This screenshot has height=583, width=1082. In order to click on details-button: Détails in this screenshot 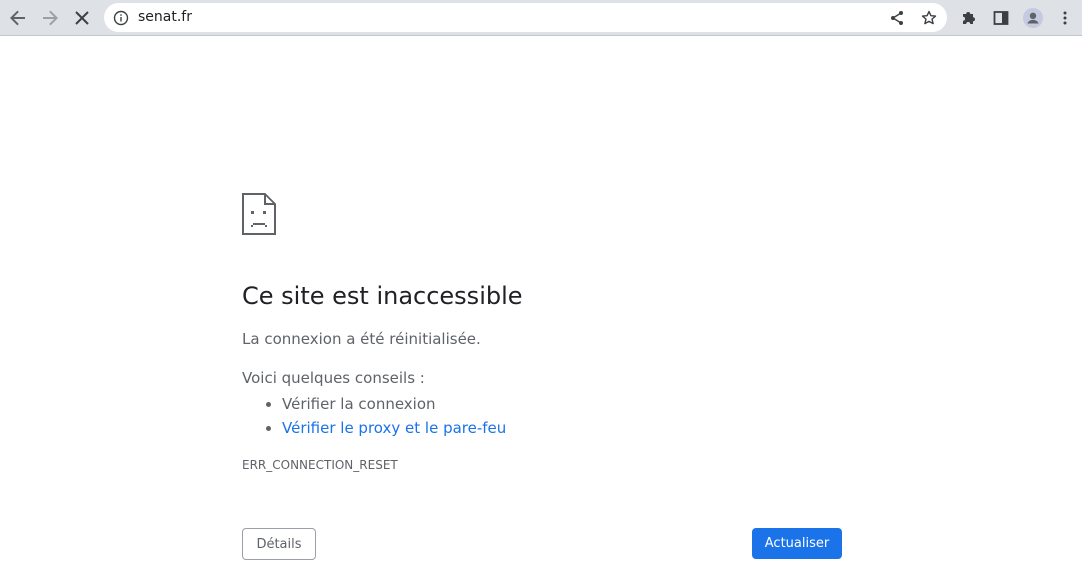, I will do `click(279, 544)`.